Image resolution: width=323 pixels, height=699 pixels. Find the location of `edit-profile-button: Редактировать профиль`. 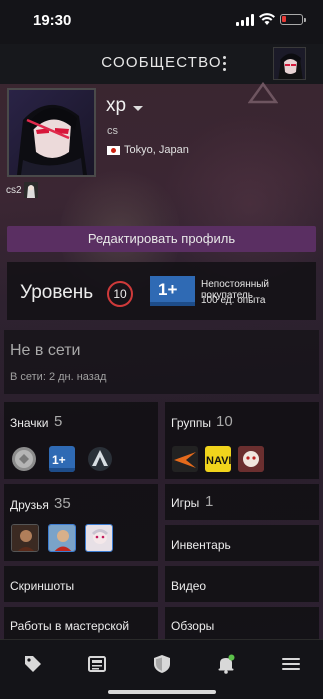

edit-profile-button: Редактировать профиль is located at coordinates (161, 239).